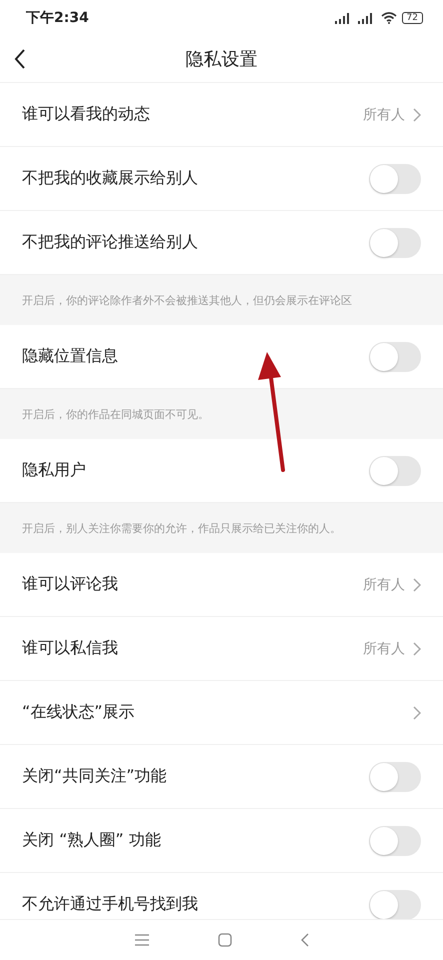  I want to click on row-label: 谁可以评论我, so click(70, 584).